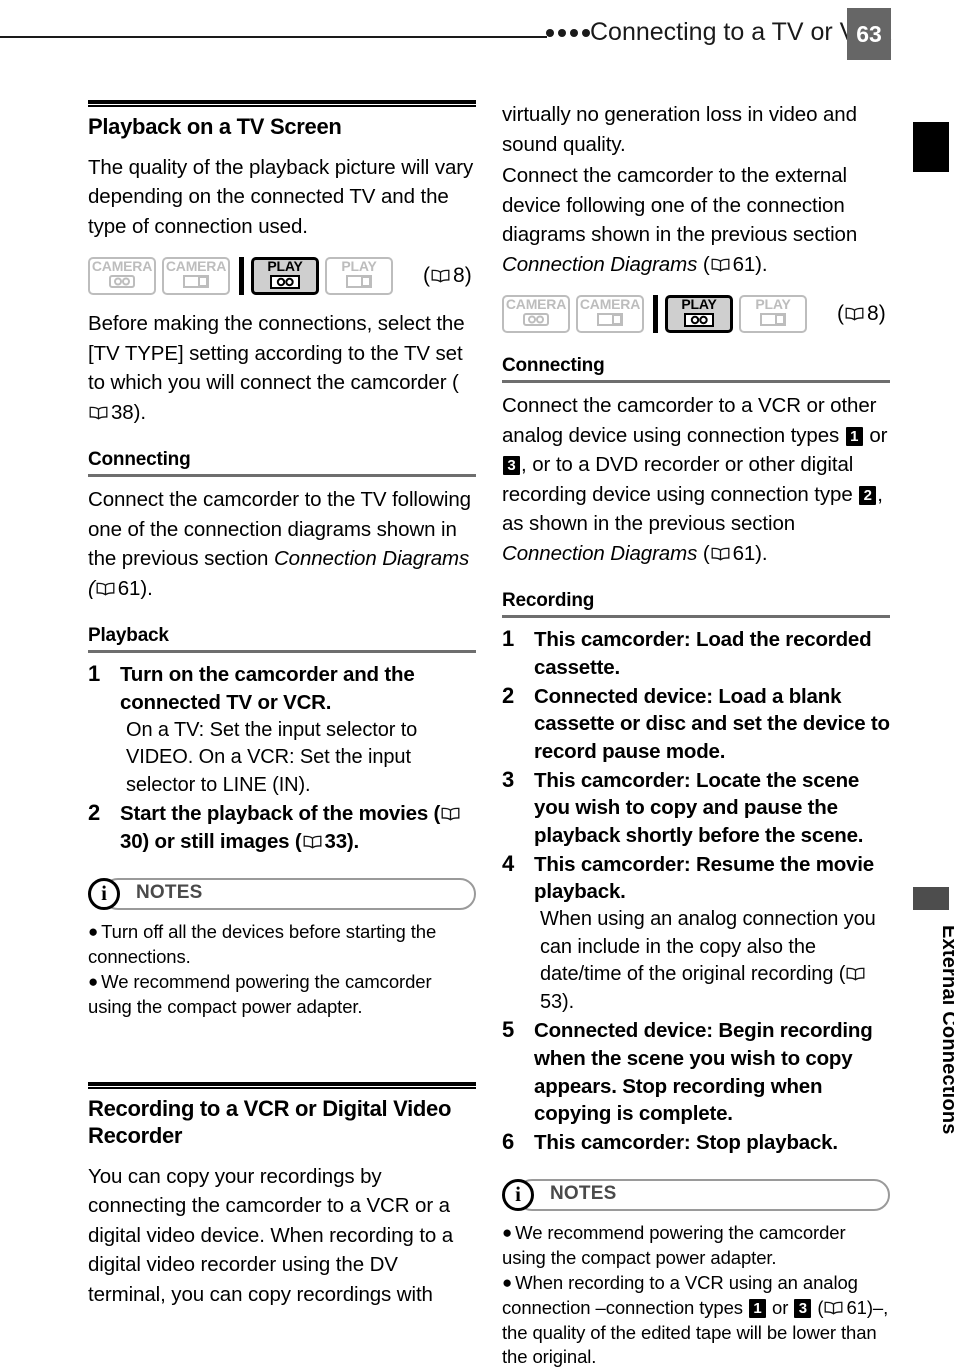 This screenshot has height=1370, width=954. What do you see at coordinates (508, 863) in the screenshot?
I see `step-number: 4` at bounding box center [508, 863].